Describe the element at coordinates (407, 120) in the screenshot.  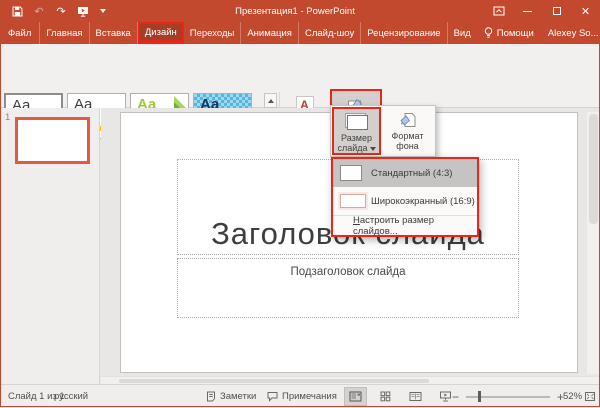
I see `format-background-icon` at that location.